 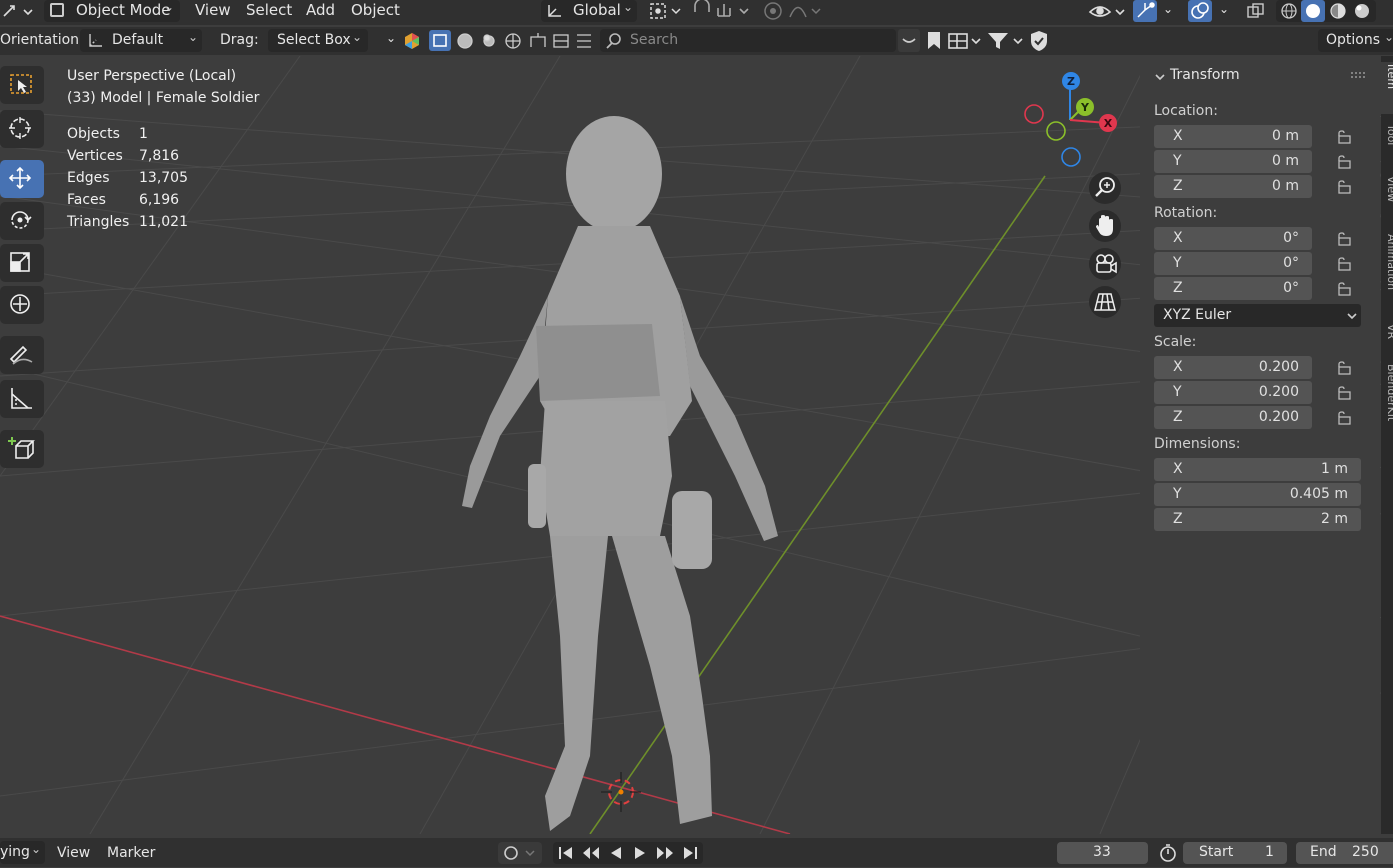 What do you see at coordinates (1289, 11) in the screenshot?
I see `wireframe-shading-icon` at bounding box center [1289, 11].